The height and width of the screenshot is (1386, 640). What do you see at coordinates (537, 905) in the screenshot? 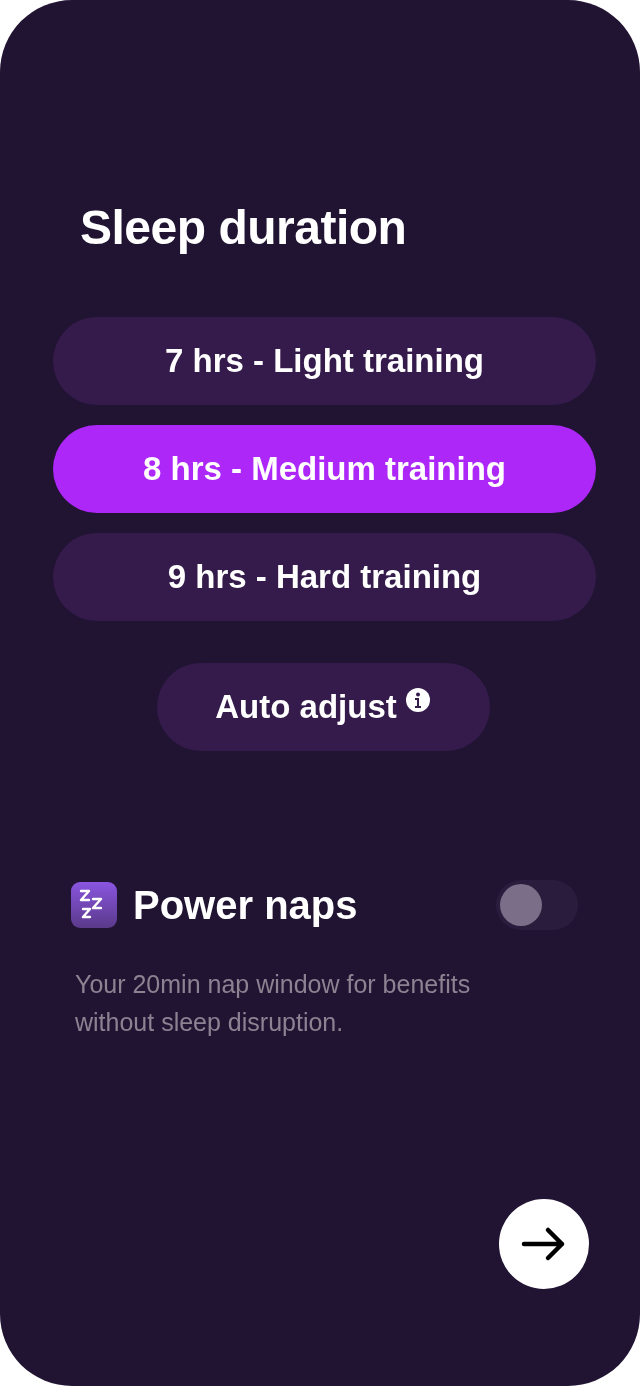
I see `toggle-switch` at bounding box center [537, 905].